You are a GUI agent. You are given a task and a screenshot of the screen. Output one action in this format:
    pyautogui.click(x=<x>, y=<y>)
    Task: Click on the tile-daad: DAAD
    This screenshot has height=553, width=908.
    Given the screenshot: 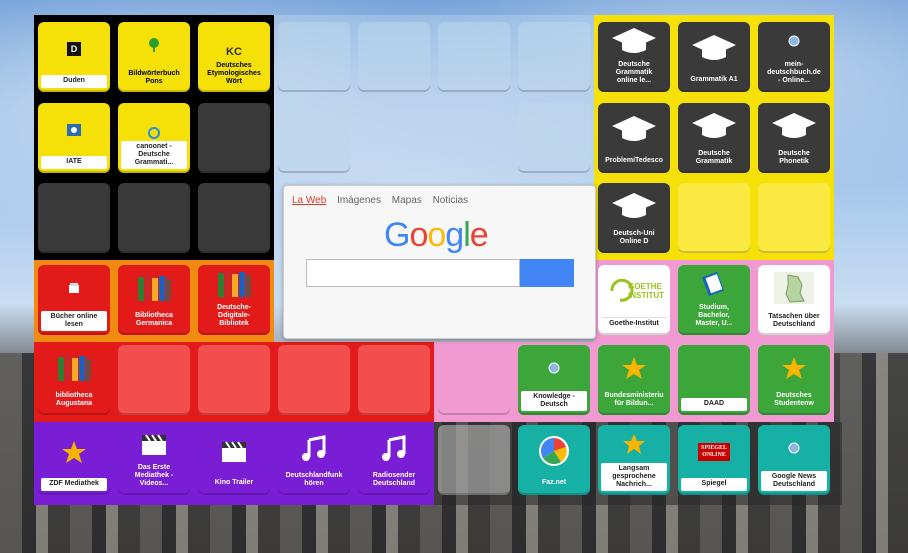 What is the action you would take?
    pyautogui.click(x=714, y=380)
    